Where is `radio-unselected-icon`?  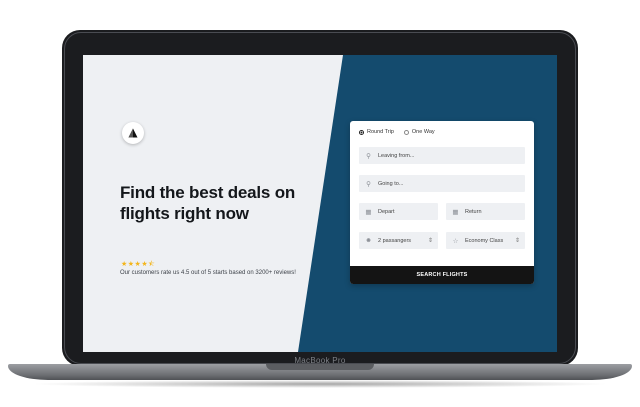
radio-unselected-icon is located at coordinates (406, 132).